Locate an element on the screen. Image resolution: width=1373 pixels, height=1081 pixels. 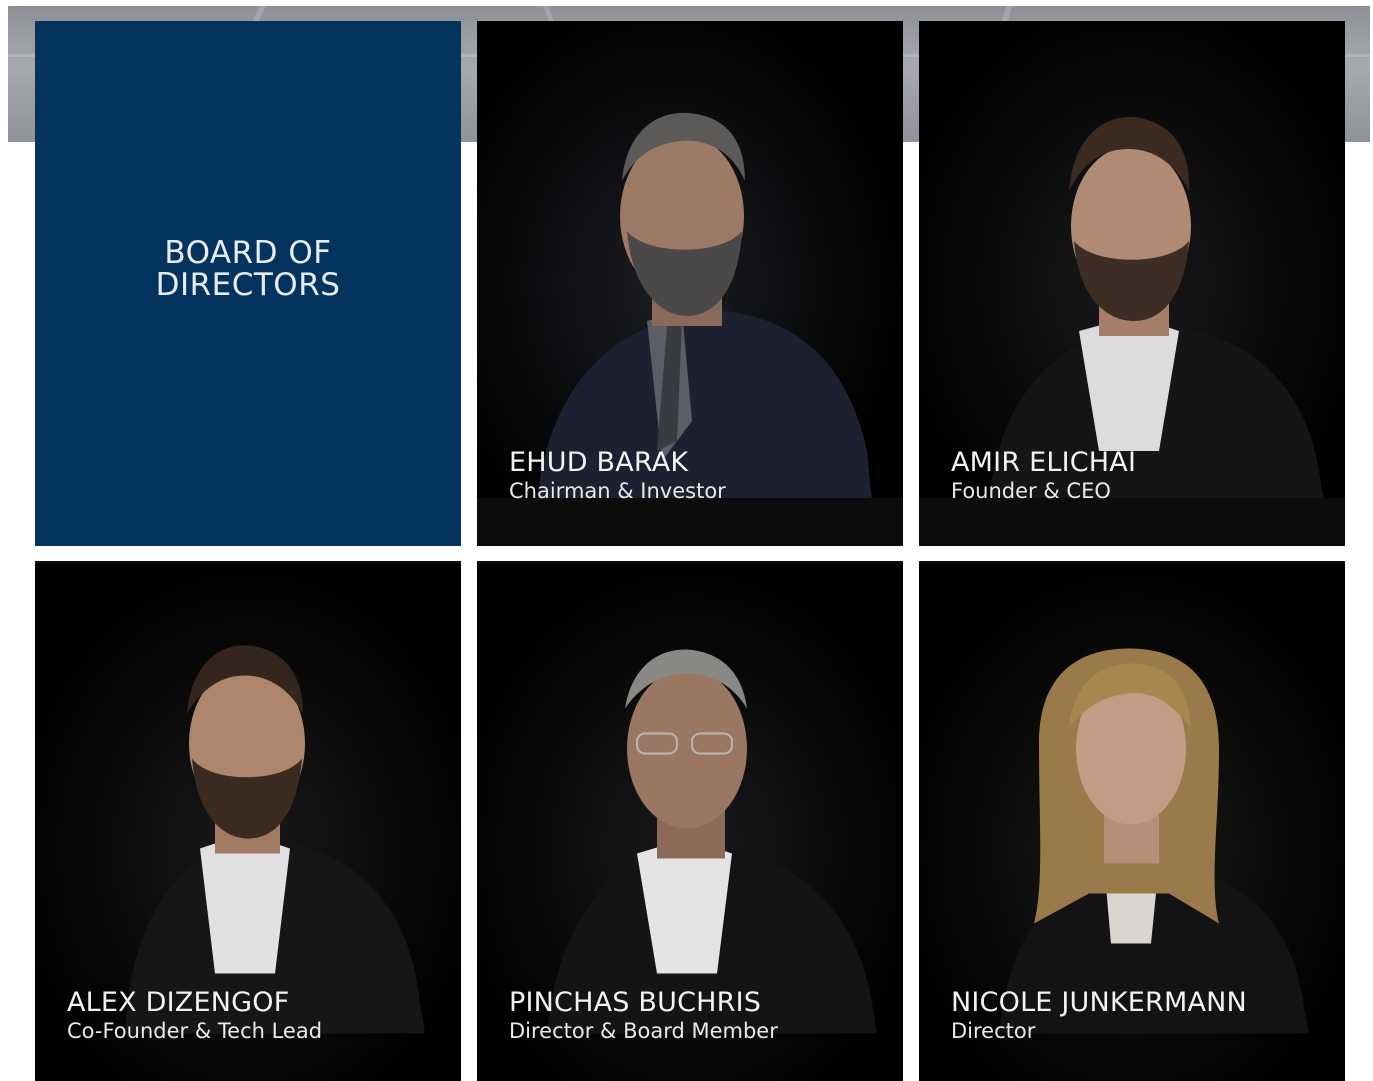
member-name: ALEX DIZENGOF is located at coordinates (178, 1002).